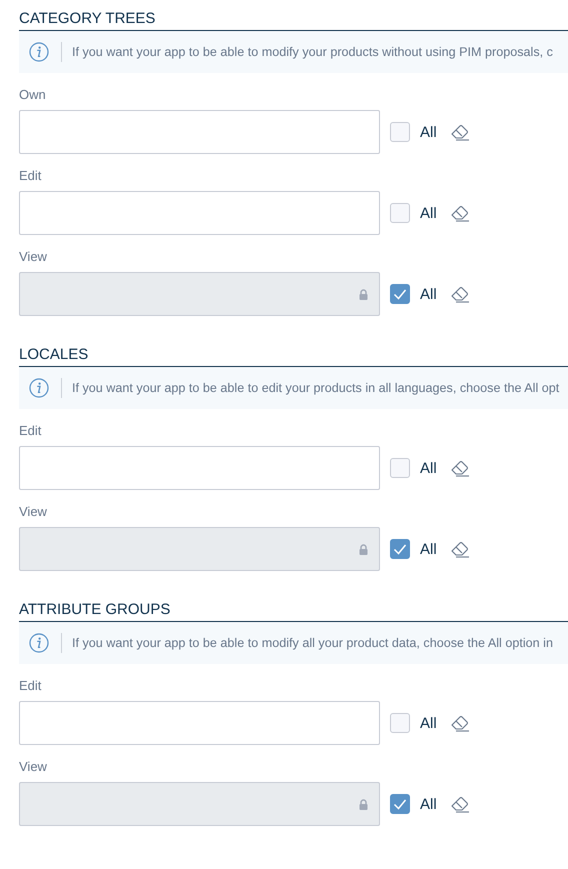 This screenshot has width=568, height=869. Describe the element at coordinates (312, 52) in the screenshot. I see `info-text: If you want your app to be able to modify your products without using PIM proposals, c` at that location.